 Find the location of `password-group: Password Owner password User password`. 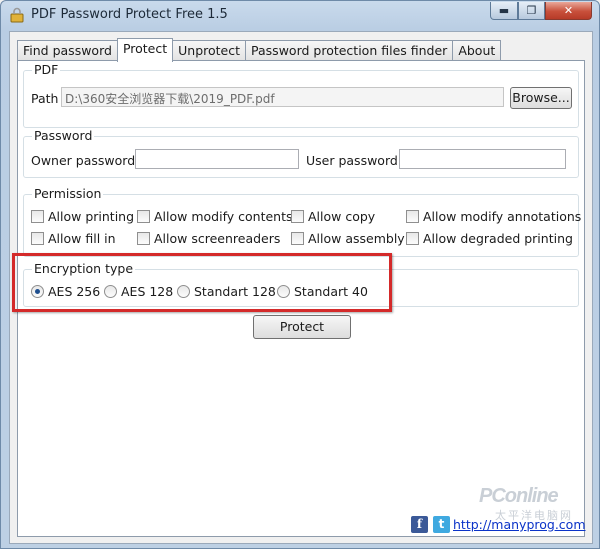

password-group: Password Owner password User password is located at coordinates (301, 153).